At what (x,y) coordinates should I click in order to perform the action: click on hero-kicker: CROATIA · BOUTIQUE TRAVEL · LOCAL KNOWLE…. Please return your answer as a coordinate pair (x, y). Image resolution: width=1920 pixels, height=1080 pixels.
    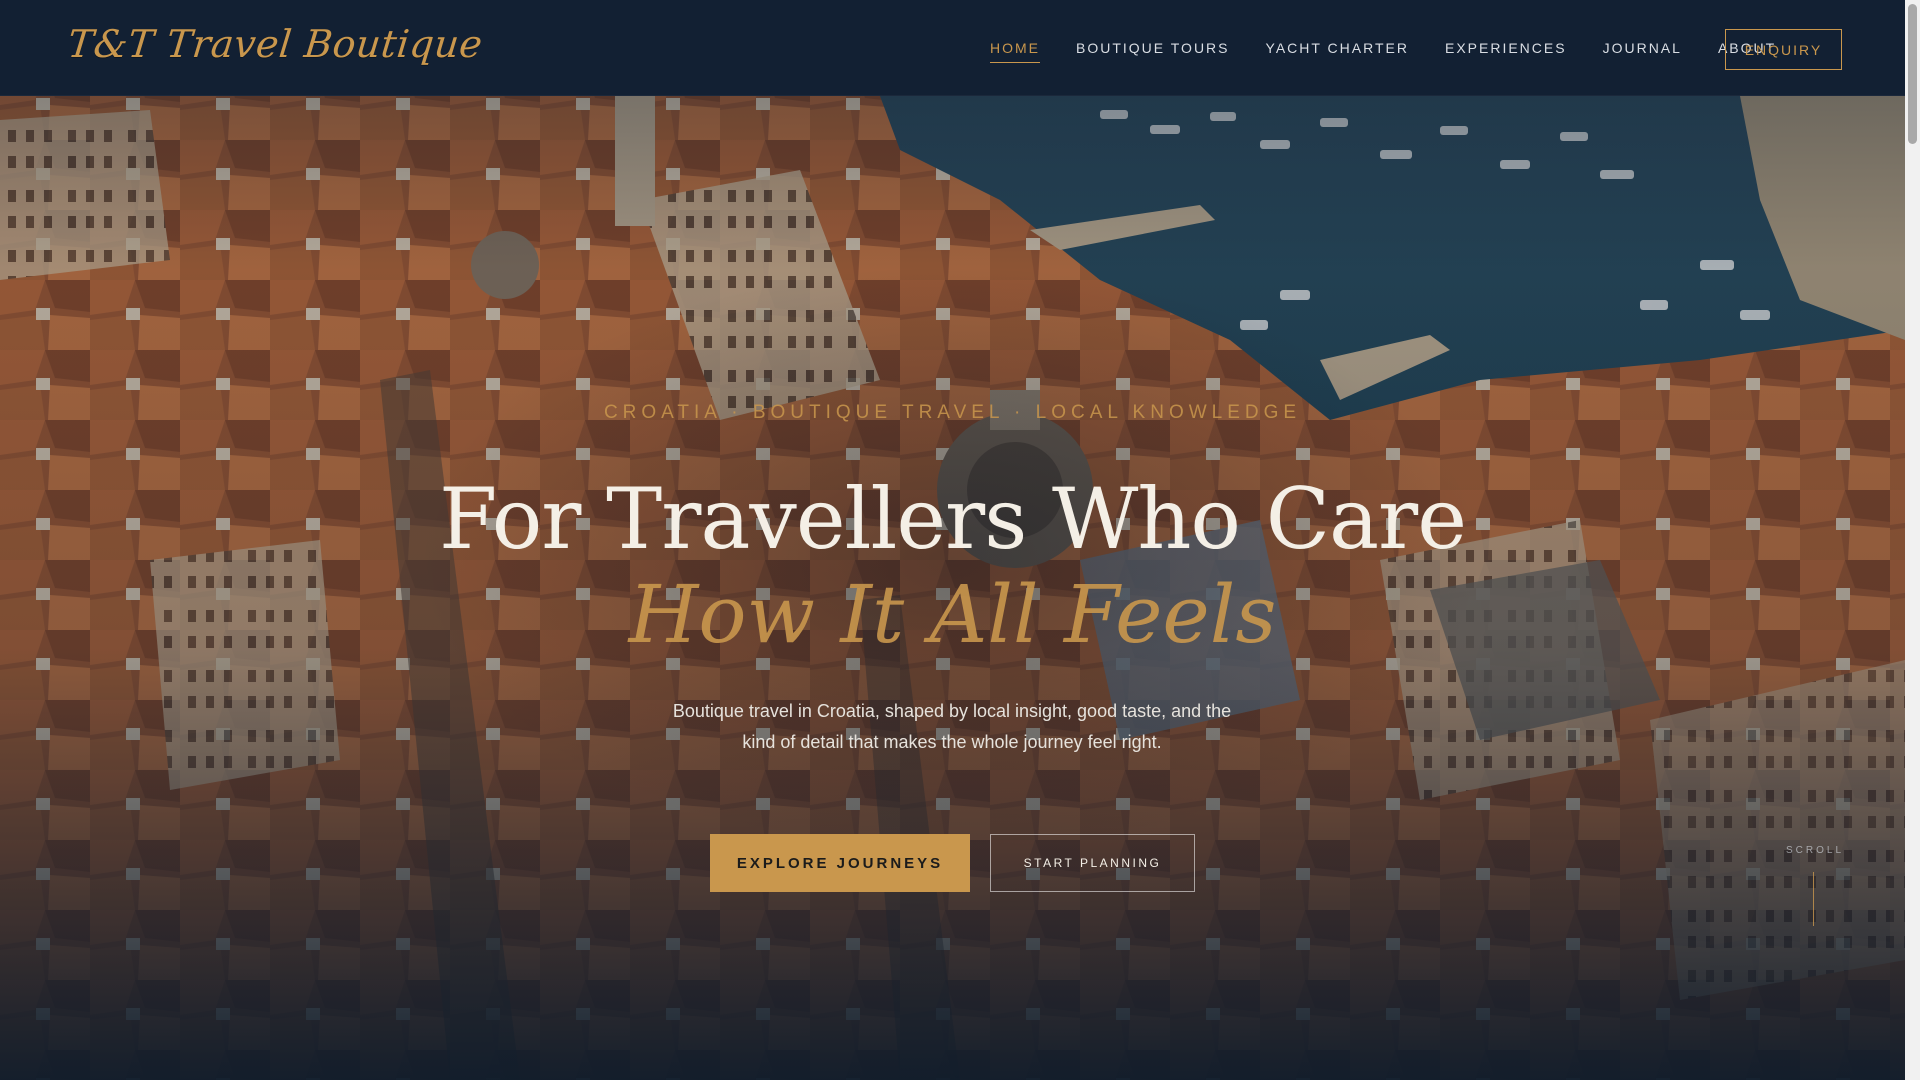
    Looking at the image, I should click on (952, 412).